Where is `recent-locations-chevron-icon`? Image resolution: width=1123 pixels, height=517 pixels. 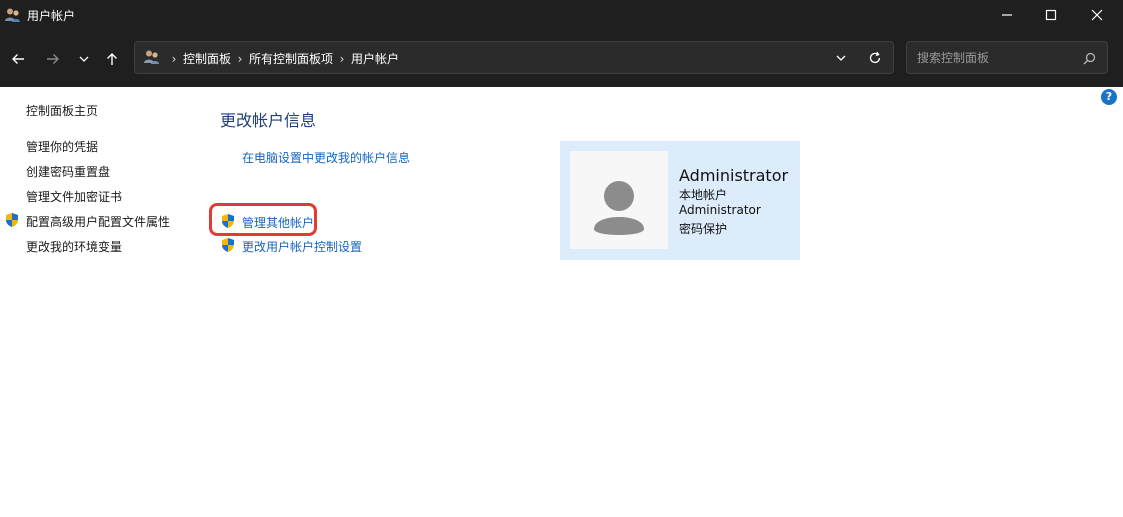 recent-locations-chevron-icon is located at coordinates (84, 59).